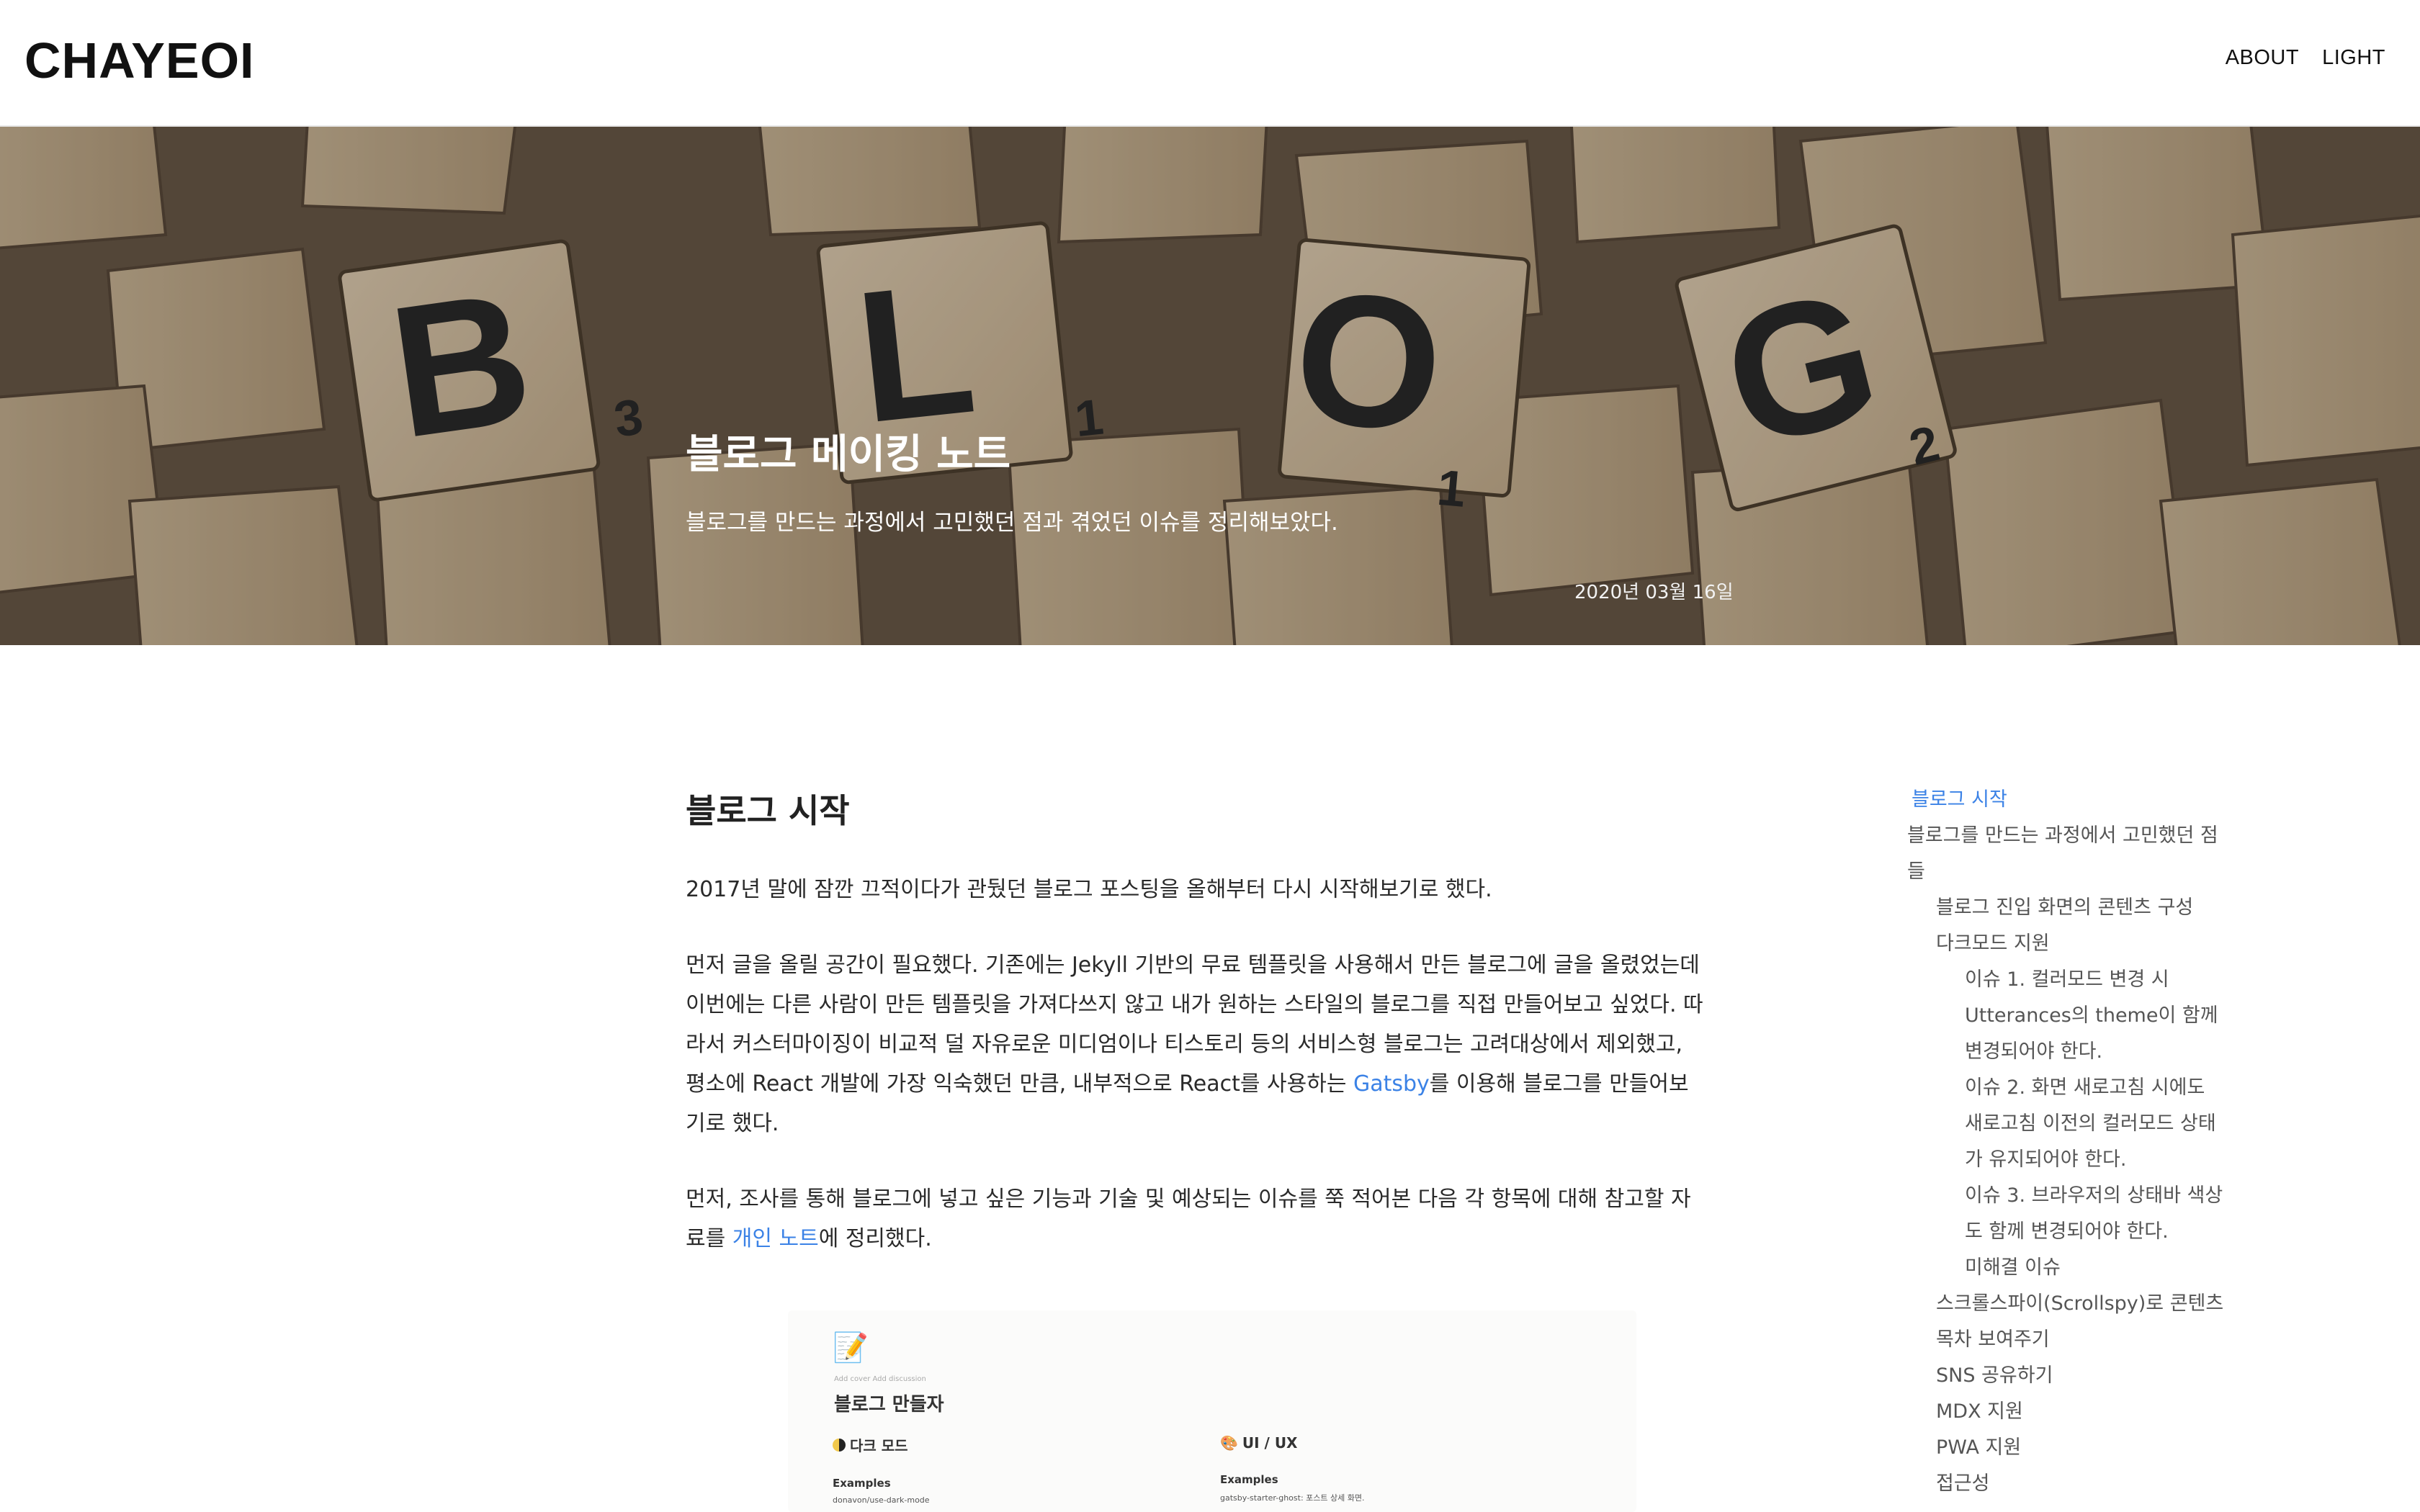 Image resolution: width=2420 pixels, height=1512 pixels. Describe the element at coordinates (768, 810) in the screenshot. I see `section-heading: 블로그 시작` at that location.